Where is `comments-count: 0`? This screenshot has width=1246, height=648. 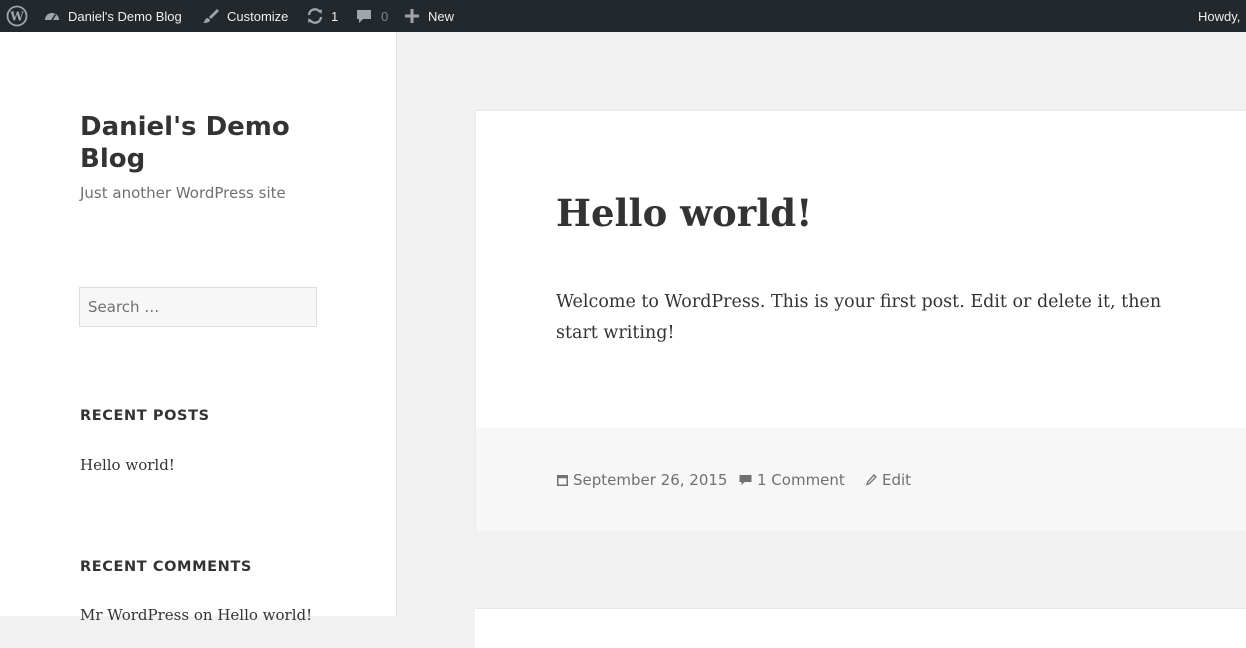 comments-count: 0 is located at coordinates (385, 16).